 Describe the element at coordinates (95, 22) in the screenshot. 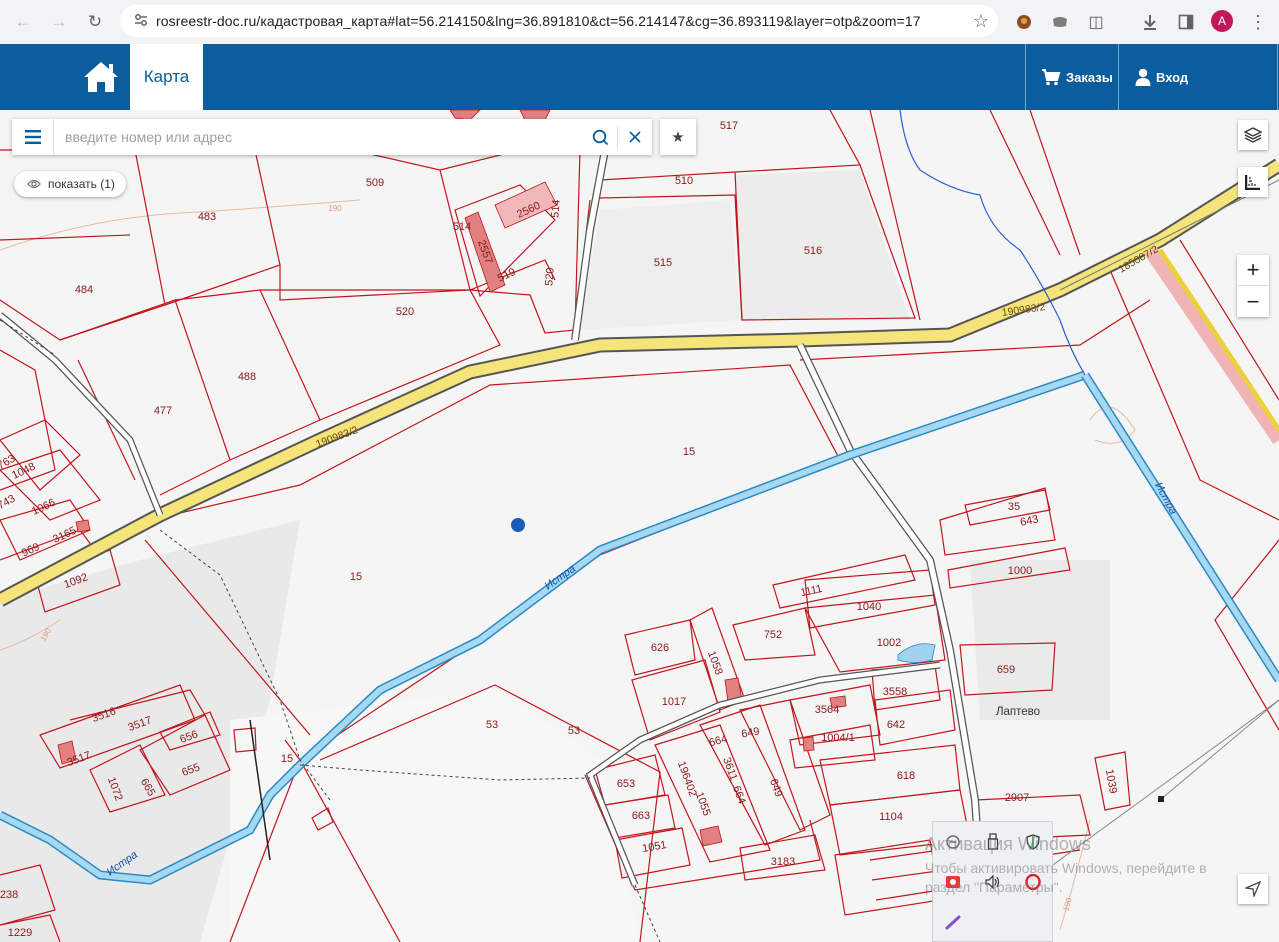

I see `reload-icon: ↻` at that location.